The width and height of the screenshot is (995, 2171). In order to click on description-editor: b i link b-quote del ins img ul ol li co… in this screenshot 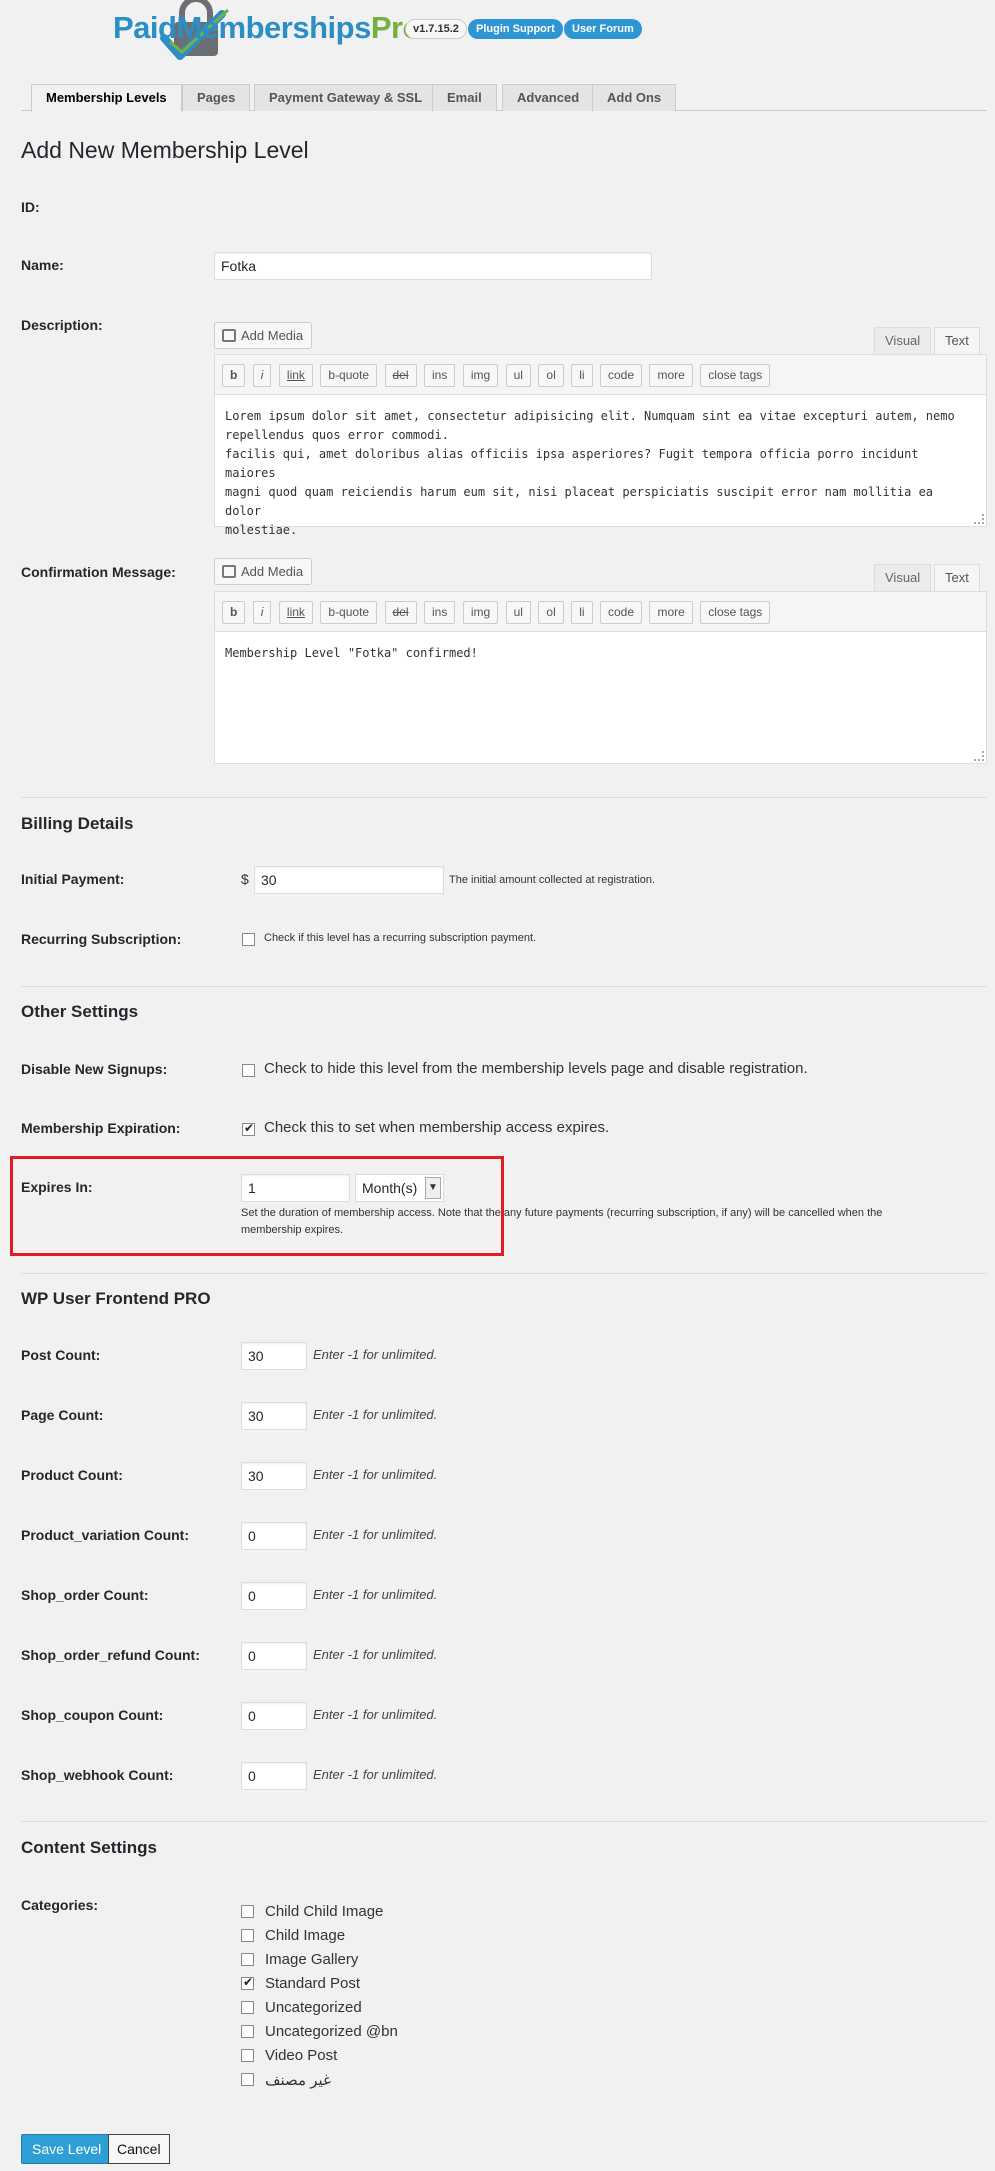, I will do `click(600, 445)`.